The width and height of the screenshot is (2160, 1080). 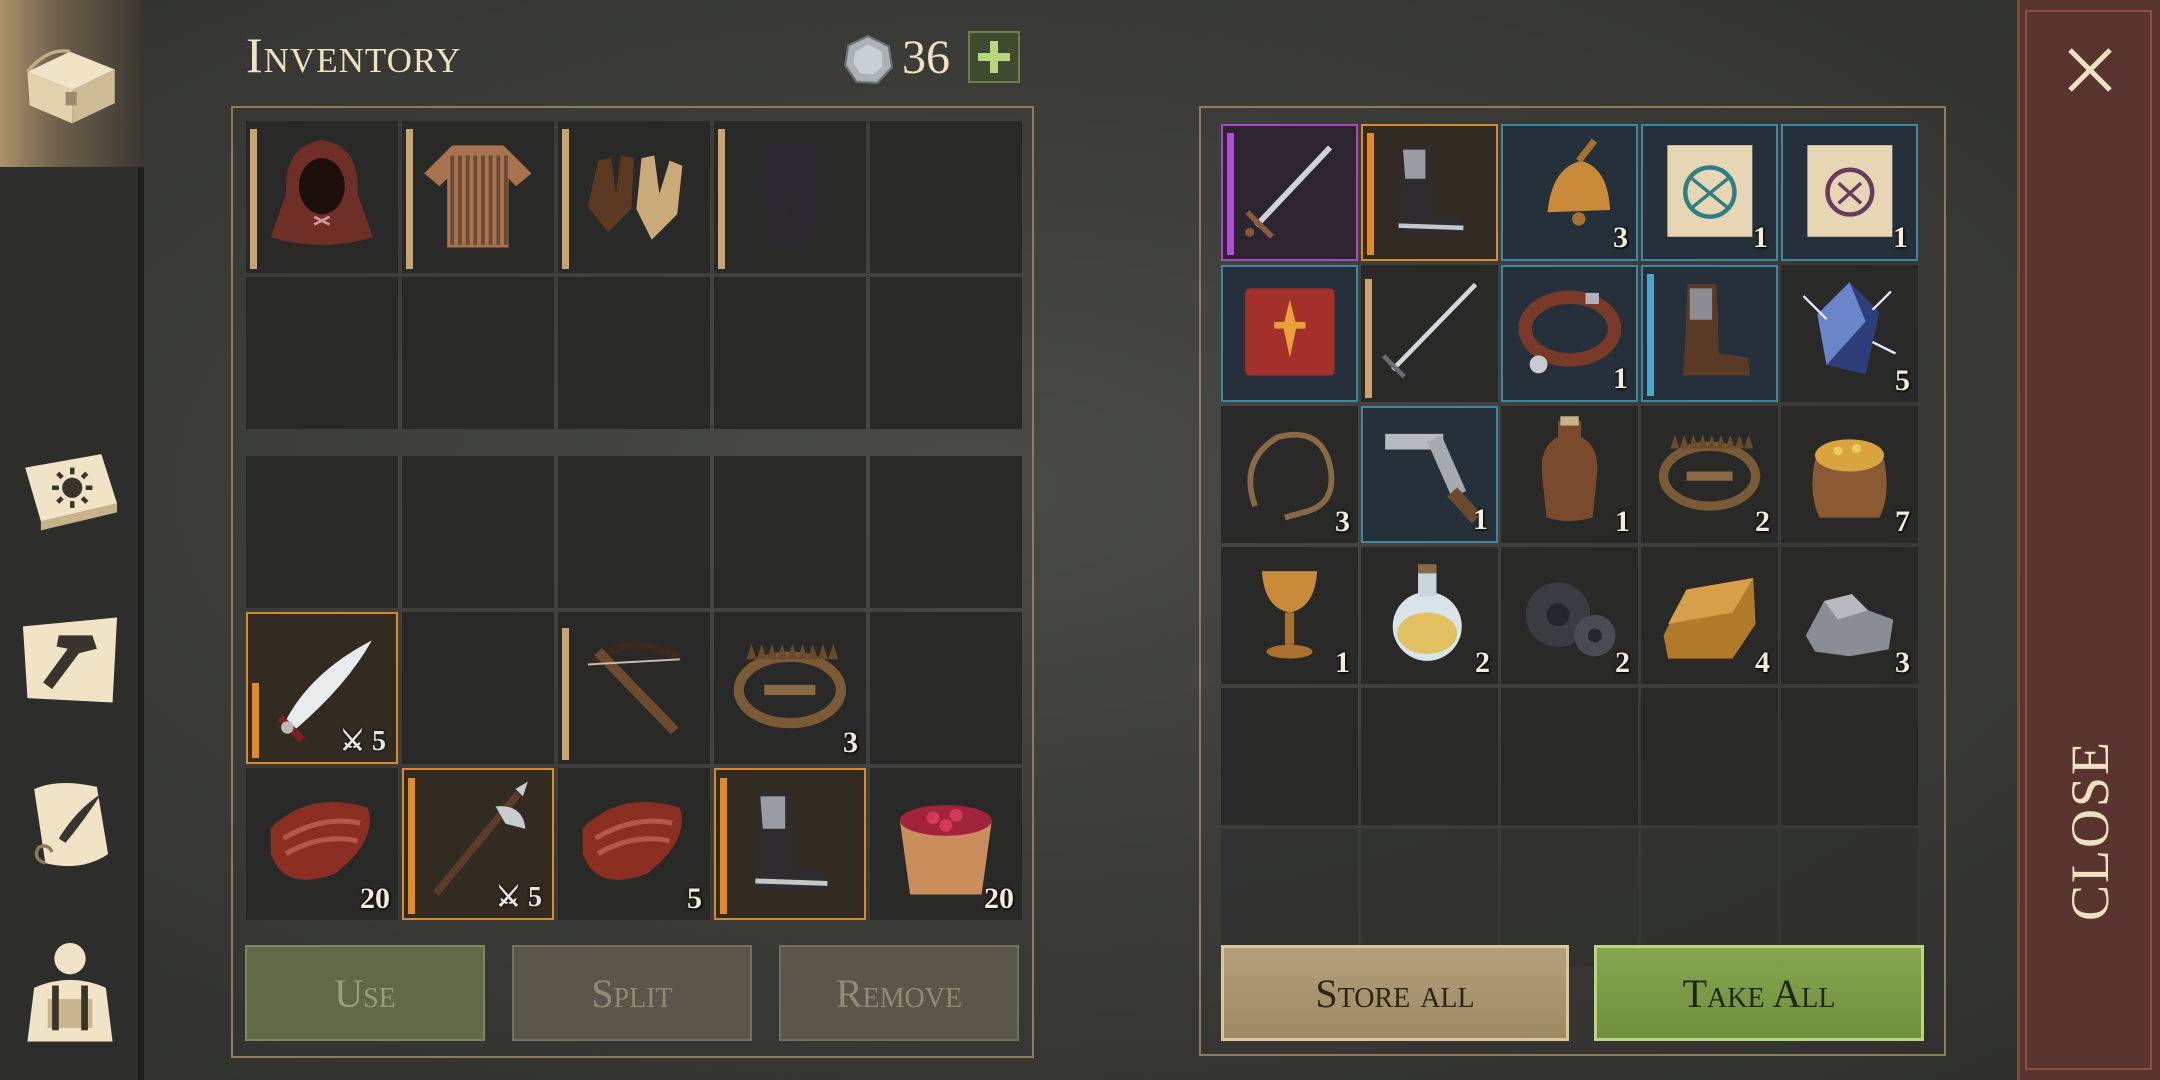 What do you see at coordinates (1759, 993) in the screenshot?
I see `take-all-button: Take All` at bounding box center [1759, 993].